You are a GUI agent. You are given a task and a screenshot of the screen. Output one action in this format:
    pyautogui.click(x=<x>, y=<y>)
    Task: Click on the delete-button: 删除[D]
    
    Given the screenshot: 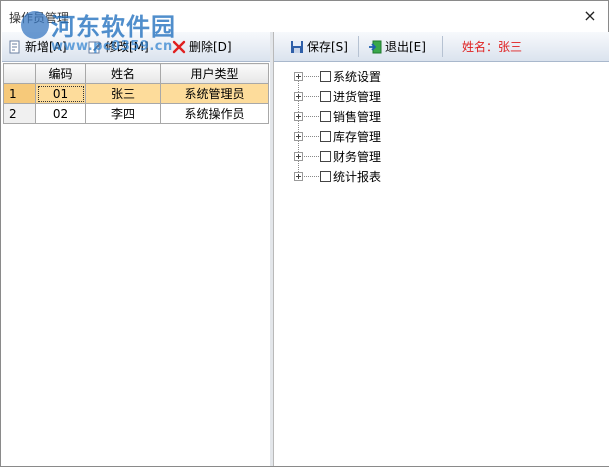 What is the action you would take?
    pyautogui.click(x=202, y=46)
    